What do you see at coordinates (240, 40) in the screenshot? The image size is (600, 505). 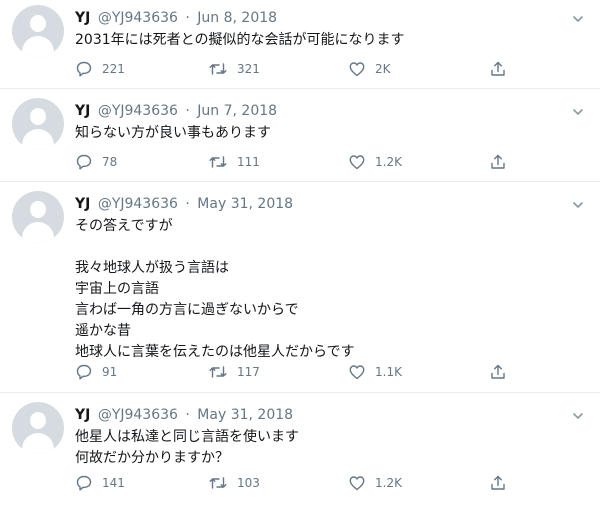 I see `tweet-text-line: 2031年には死者との擬似的な会話が可能になります` at bounding box center [240, 40].